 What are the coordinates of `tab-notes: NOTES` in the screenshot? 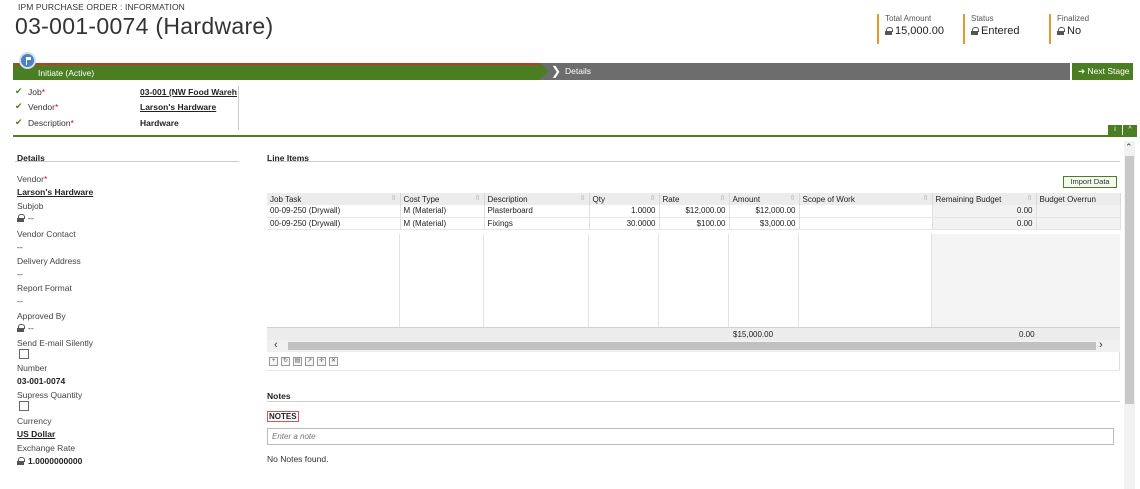 It's located at (283, 416).